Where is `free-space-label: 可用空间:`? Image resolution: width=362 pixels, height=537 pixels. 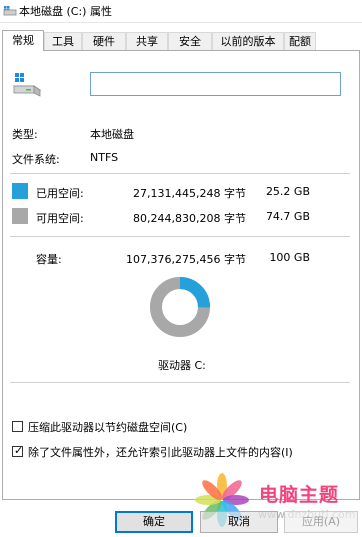
free-space-label: 可用空间: is located at coordinates (60, 218).